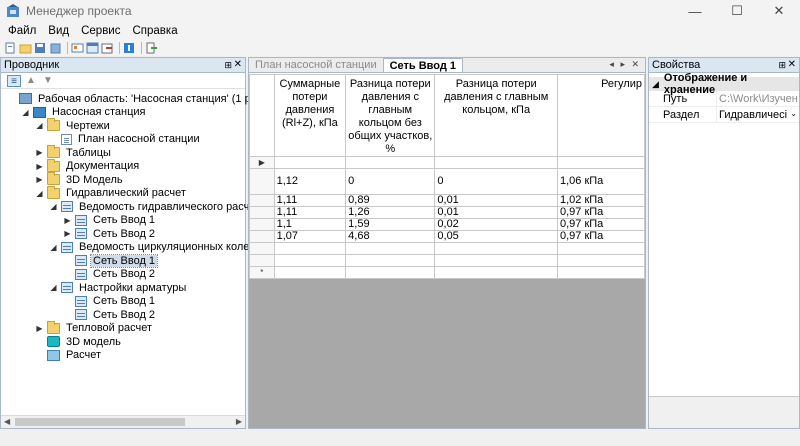 Image resolution: width=800 pixels, height=446 pixels. What do you see at coordinates (107, 48) in the screenshot?
I see `export-icon` at bounding box center [107, 48].